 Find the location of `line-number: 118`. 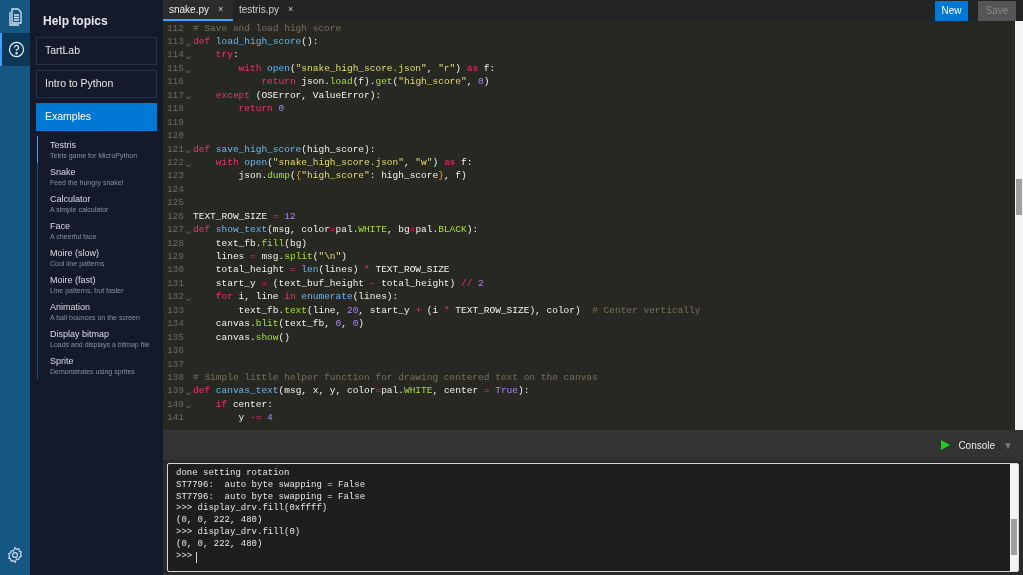

line-number: 118 is located at coordinates (174, 109).